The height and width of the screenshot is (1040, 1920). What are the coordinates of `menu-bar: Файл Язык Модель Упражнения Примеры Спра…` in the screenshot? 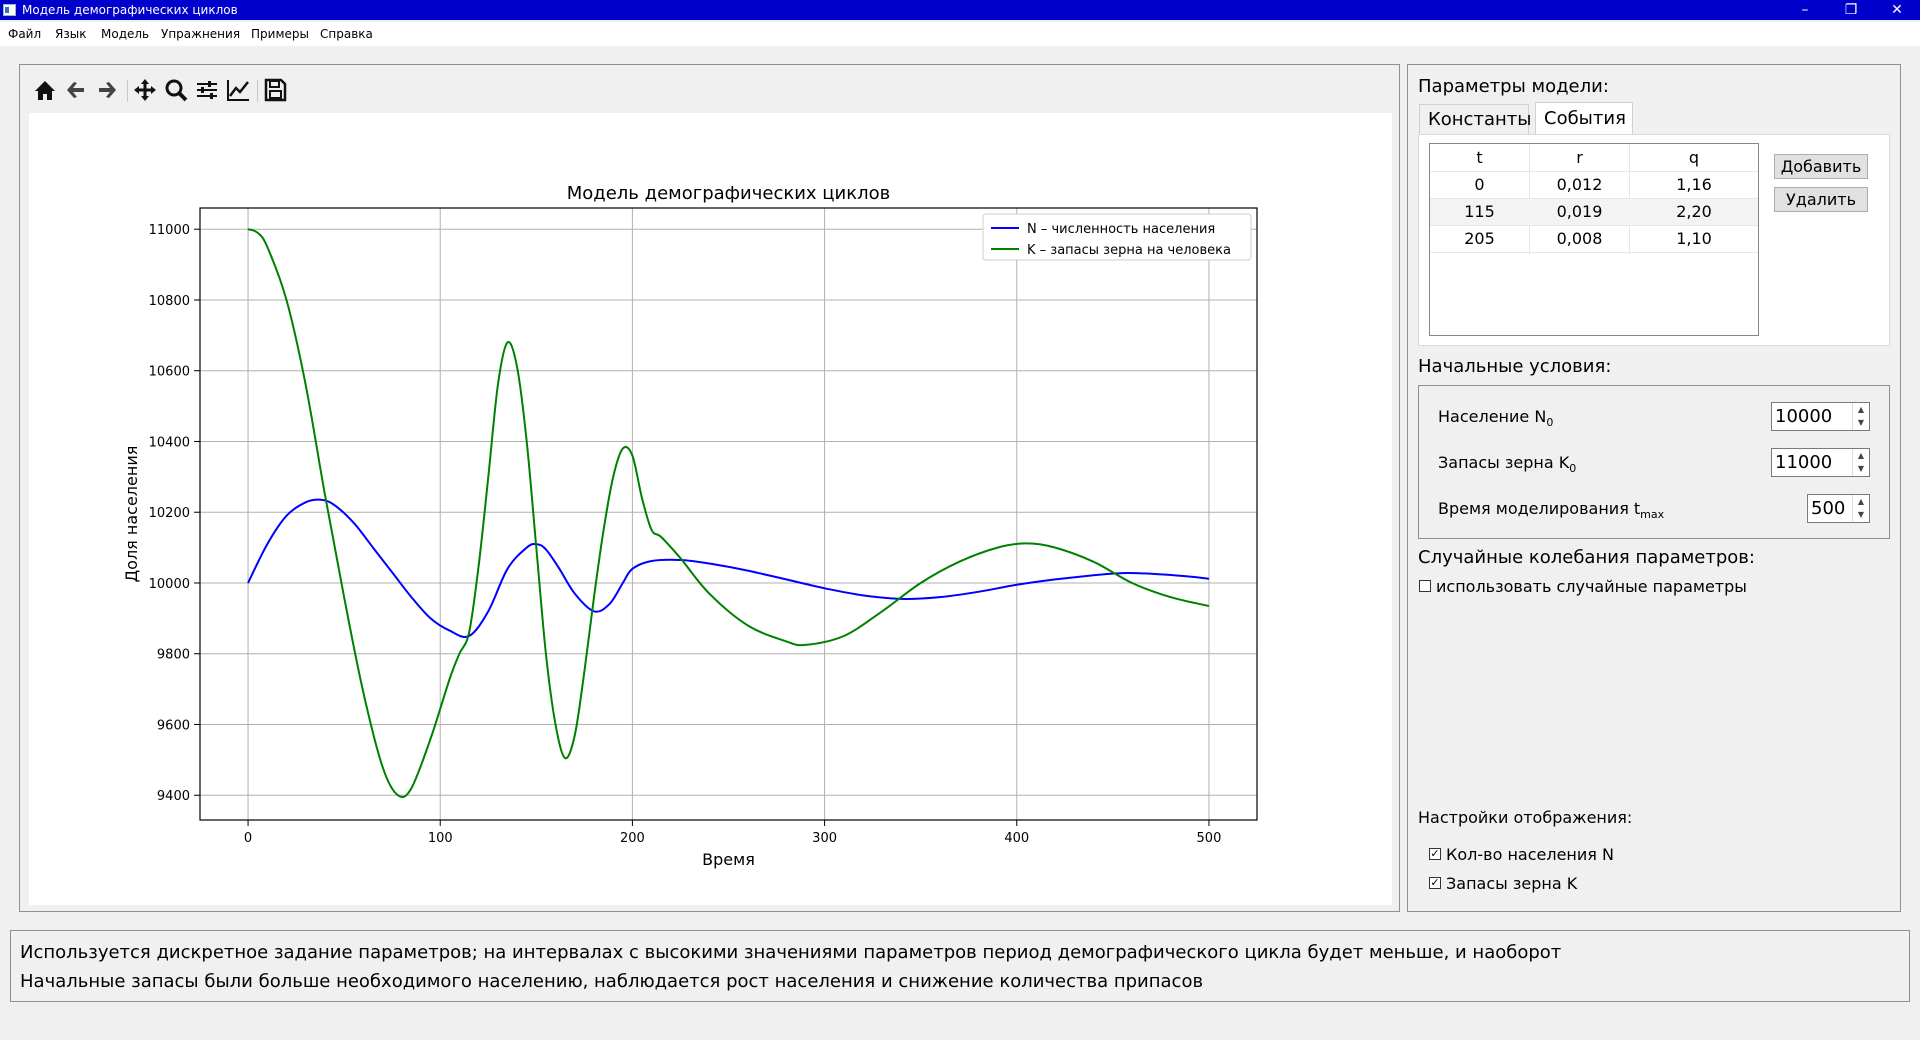 It's located at (960, 34).